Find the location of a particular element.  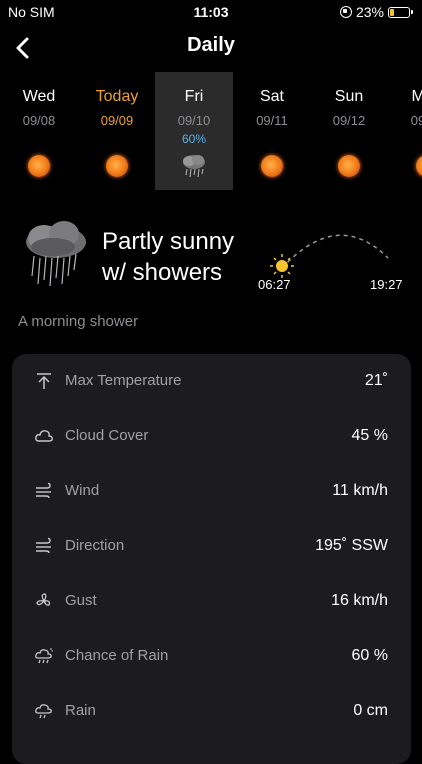

detail-value: 195˚ SSW is located at coordinates (351, 545).